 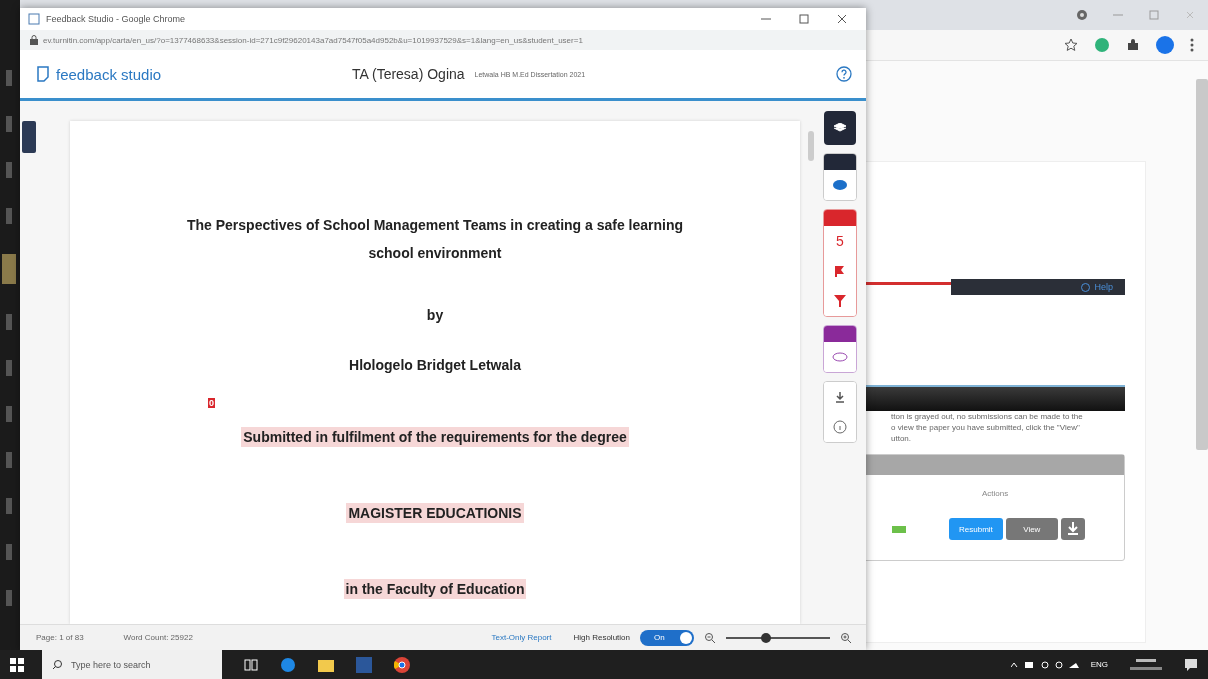 I want to click on puzzle-icon, so click(x=1133, y=45).